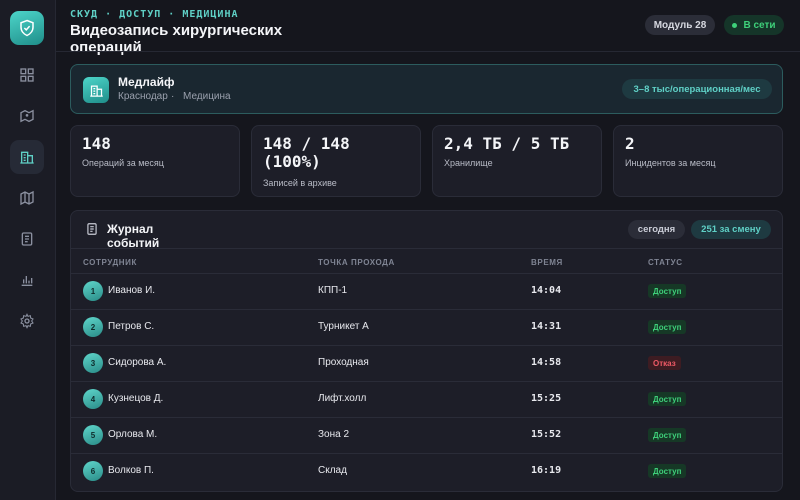 This screenshot has width=800, height=500. What do you see at coordinates (110, 262) in the screenshot?
I see `column-header-employee: СОТРУДНИК` at bounding box center [110, 262].